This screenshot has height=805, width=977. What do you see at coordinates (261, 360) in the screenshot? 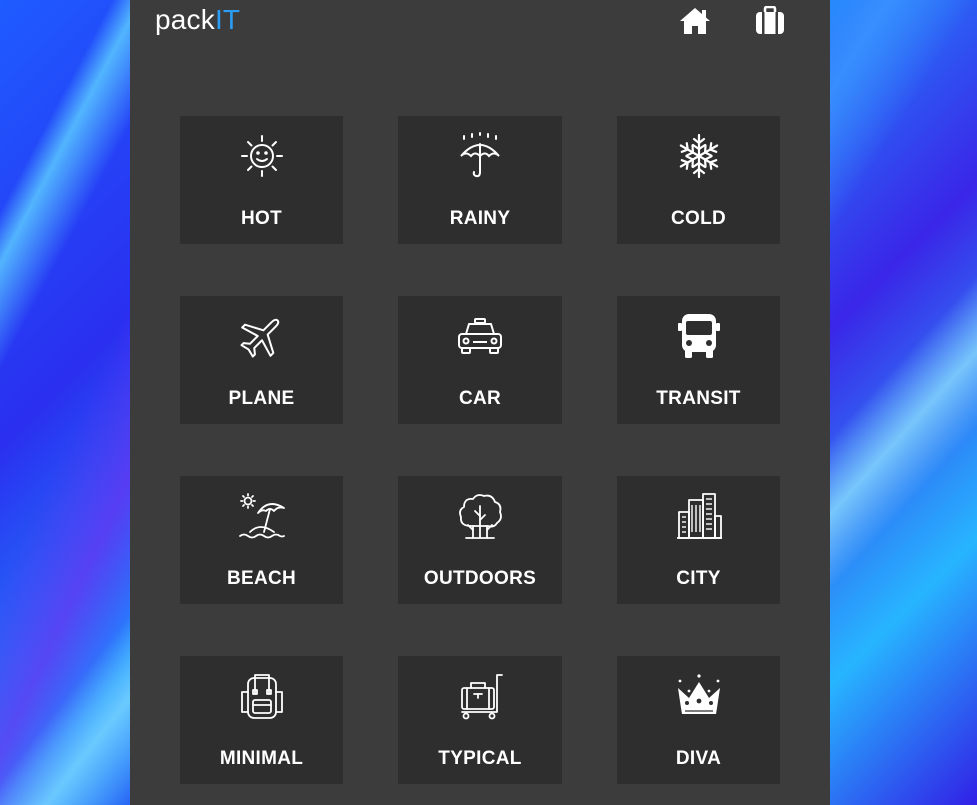
I see `tile-plane: PLANE` at bounding box center [261, 360].